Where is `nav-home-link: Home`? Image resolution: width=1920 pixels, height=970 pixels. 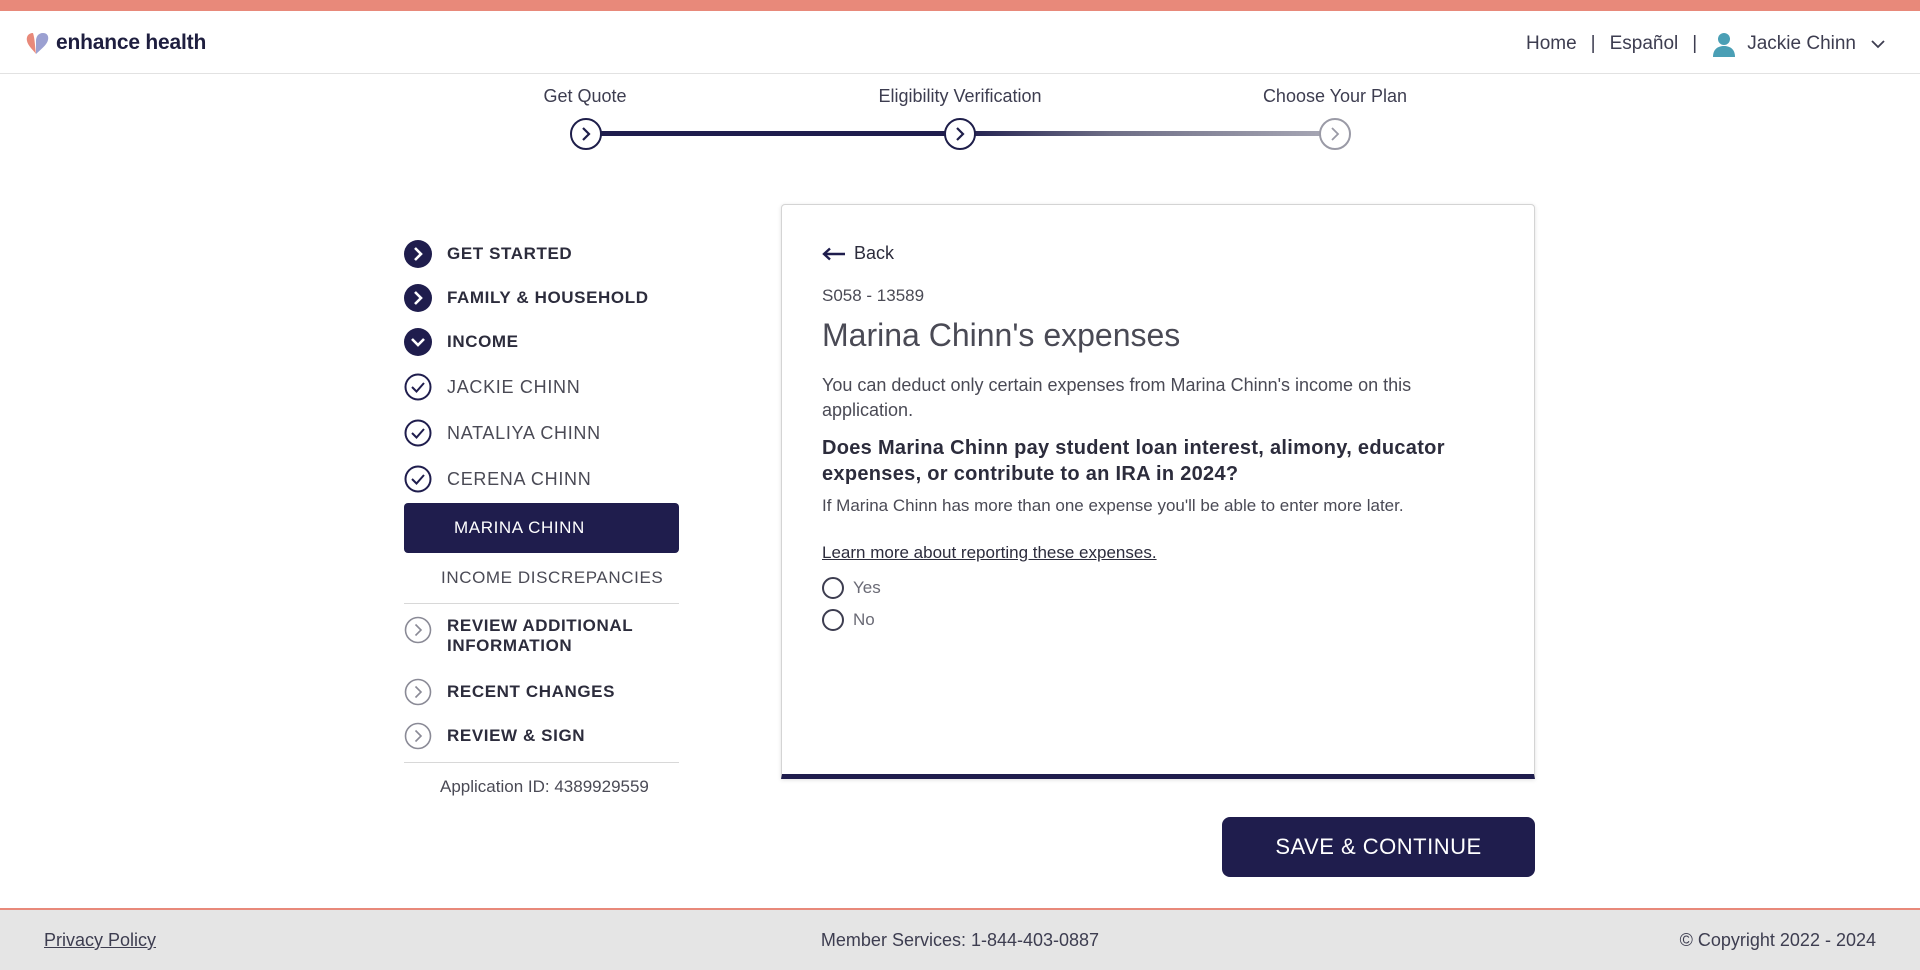 nav-home-link: Home is located at coordinates (1551, 44).